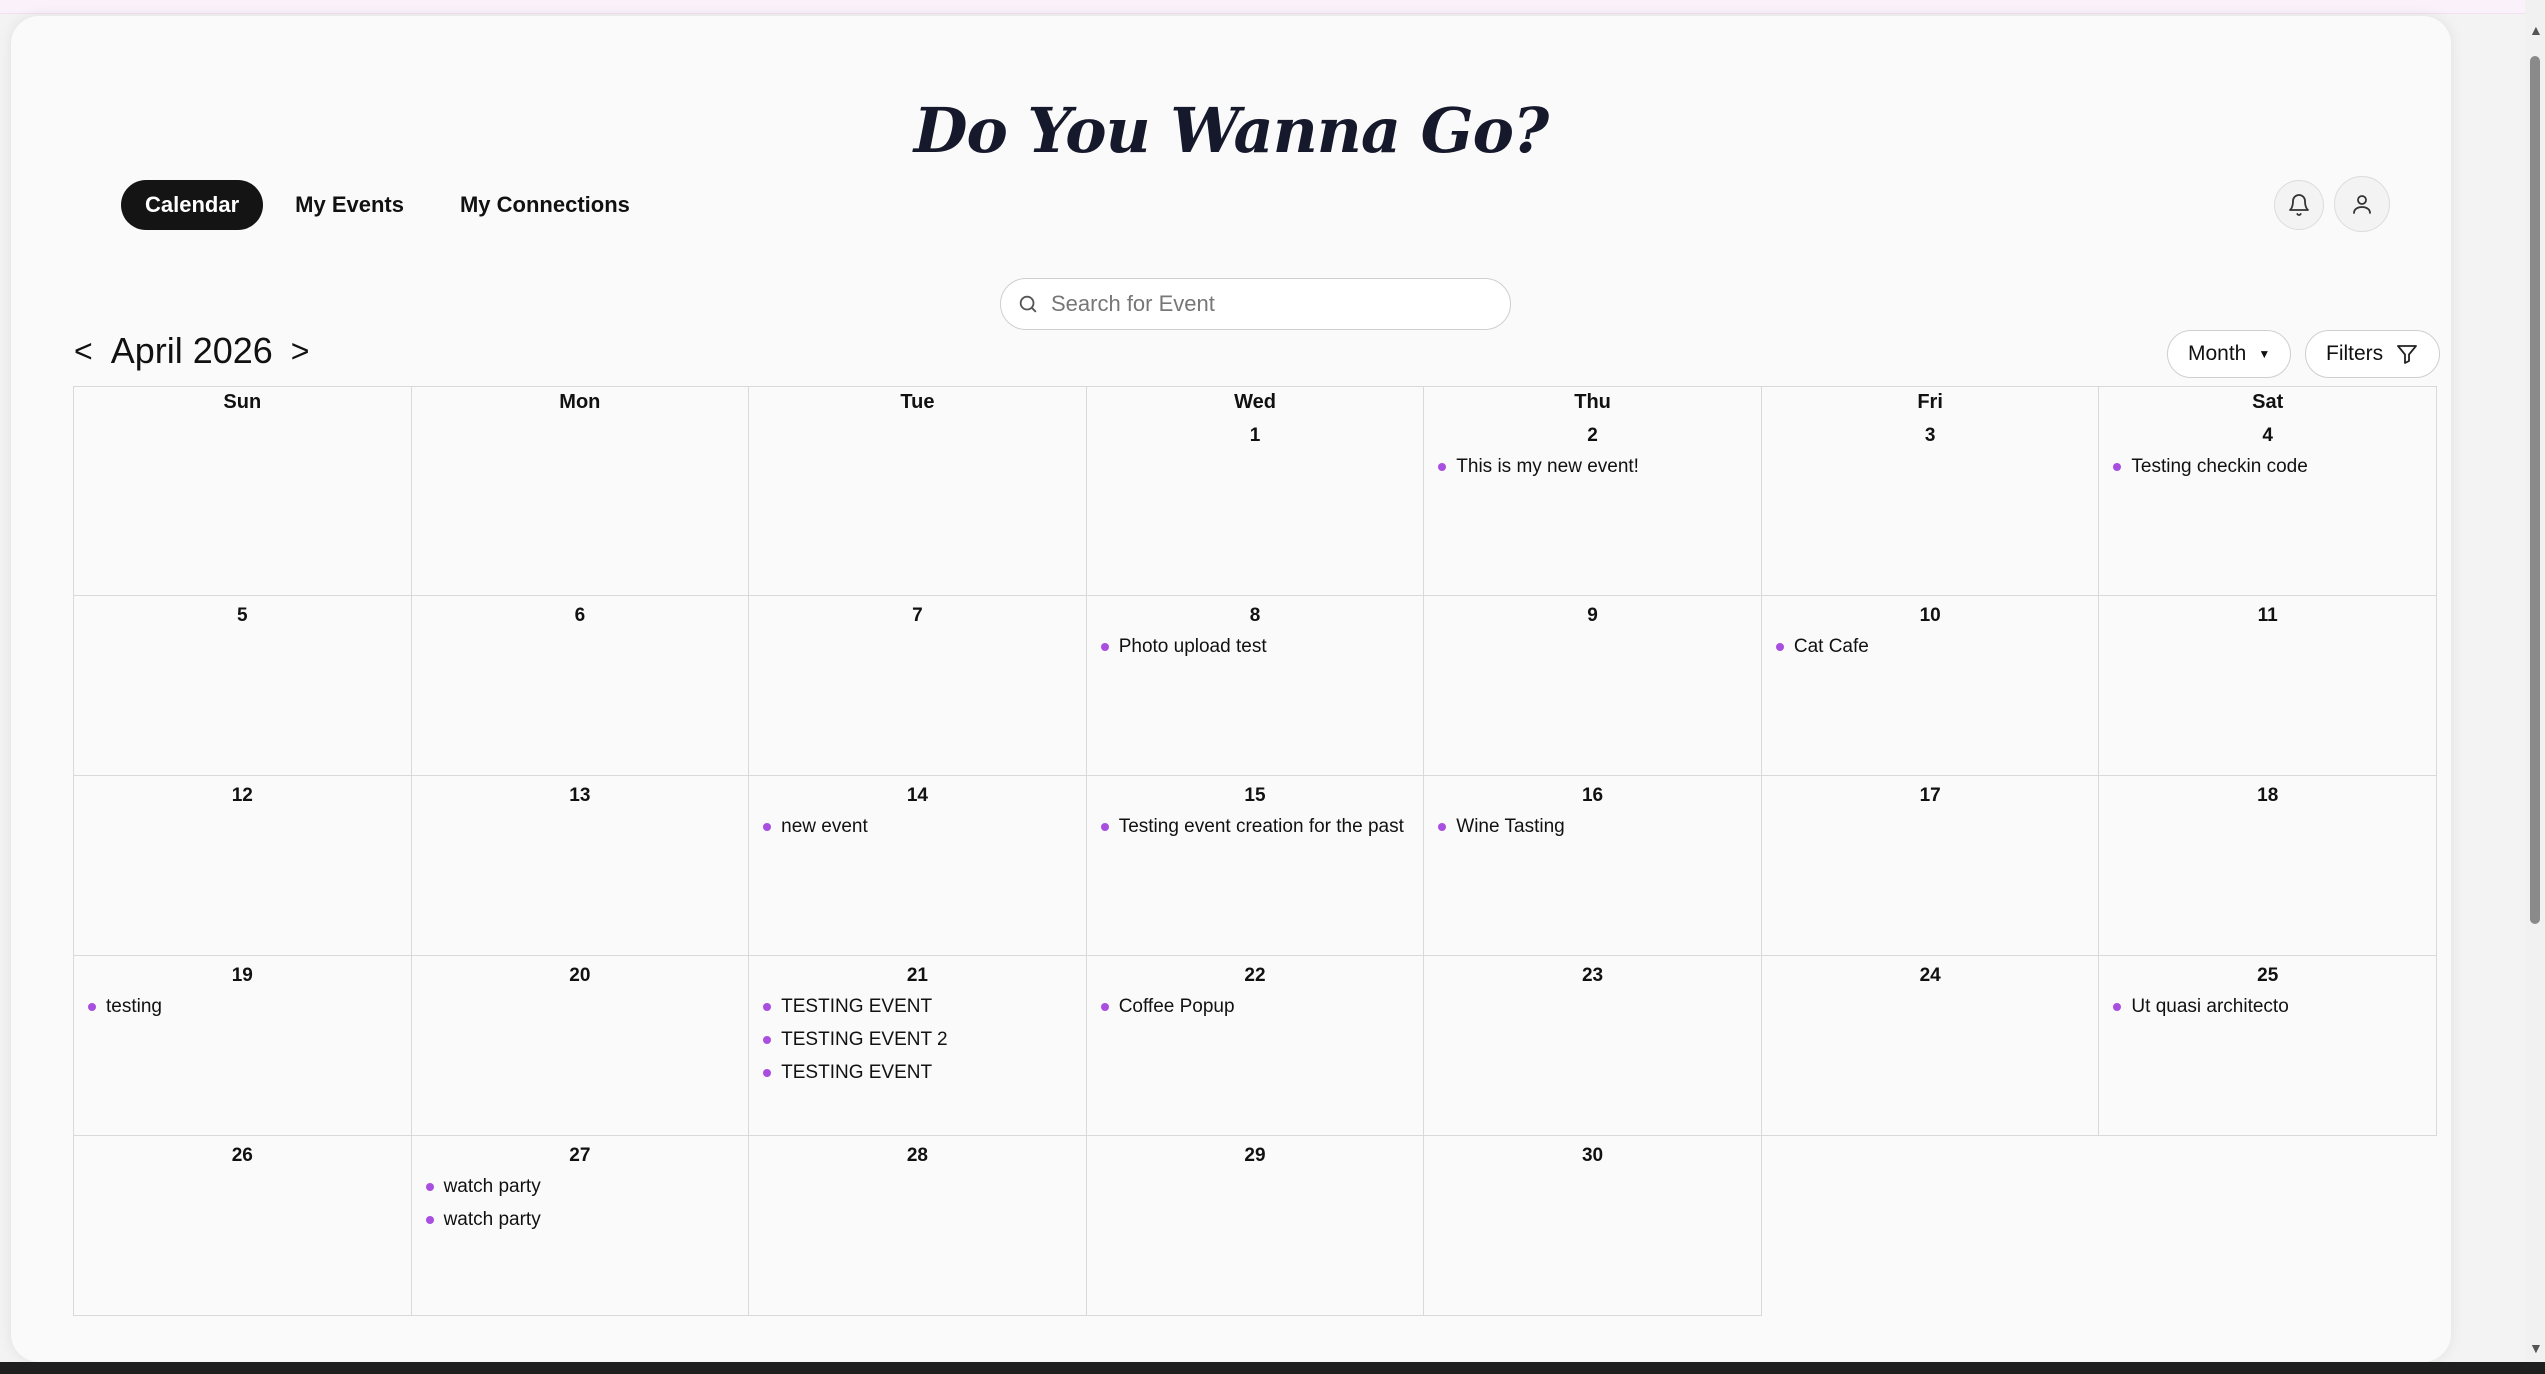 This screenshot has width=2545, height=1374. I want to click on prev-month-button: <, so click(83, 351).